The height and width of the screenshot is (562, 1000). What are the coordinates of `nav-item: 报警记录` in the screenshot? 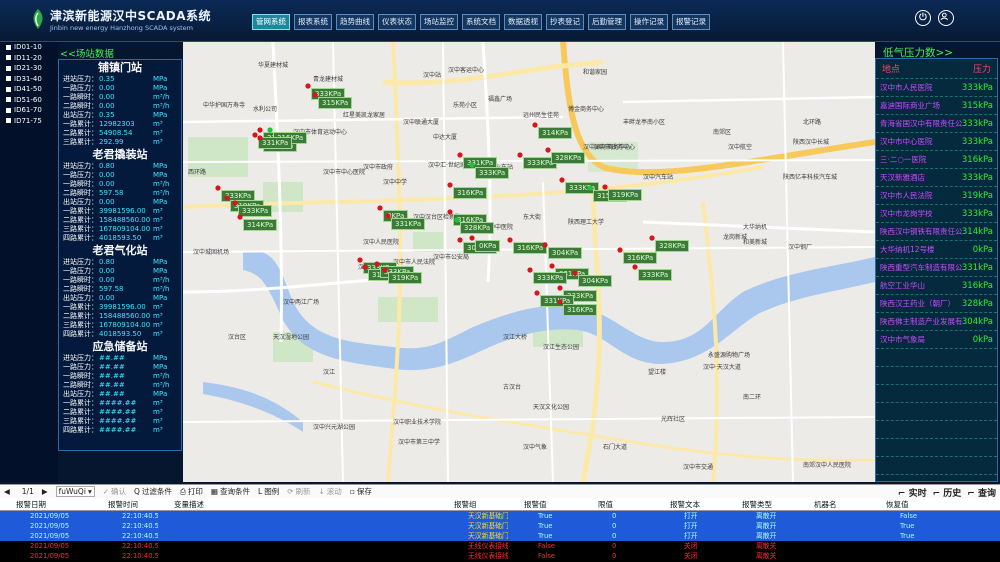 It's located at (691, 22).